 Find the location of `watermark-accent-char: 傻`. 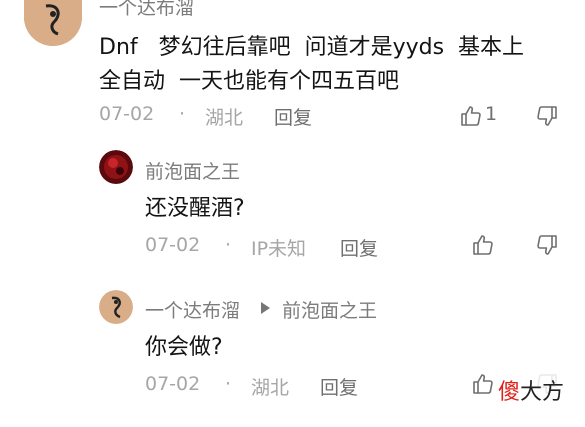

watermark-accent-char: 傻 is located at coordinates (509, 392).